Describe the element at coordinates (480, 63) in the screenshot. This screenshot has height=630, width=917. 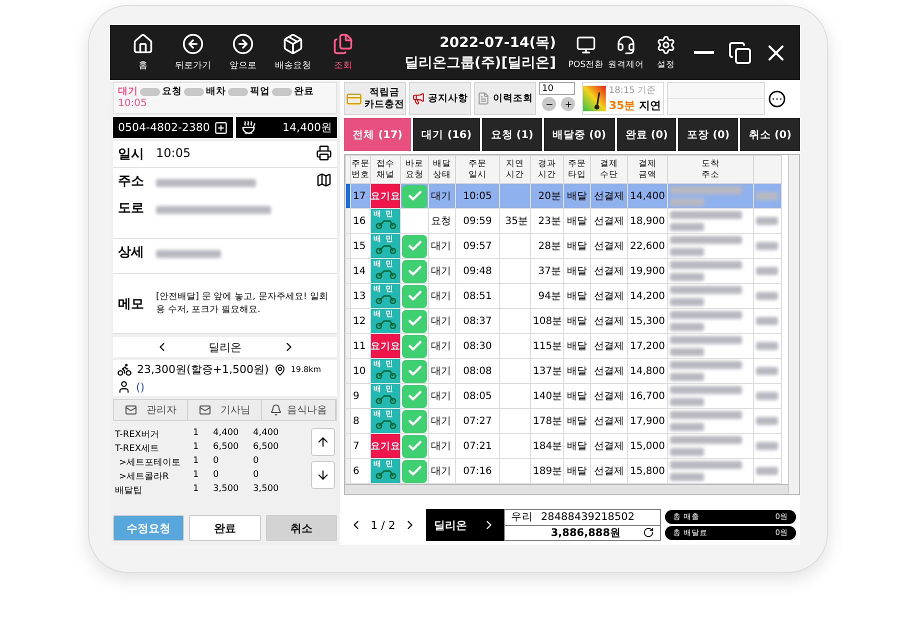
I see `store-name: 딜리온그룹(주)[딜리온]` at that location.